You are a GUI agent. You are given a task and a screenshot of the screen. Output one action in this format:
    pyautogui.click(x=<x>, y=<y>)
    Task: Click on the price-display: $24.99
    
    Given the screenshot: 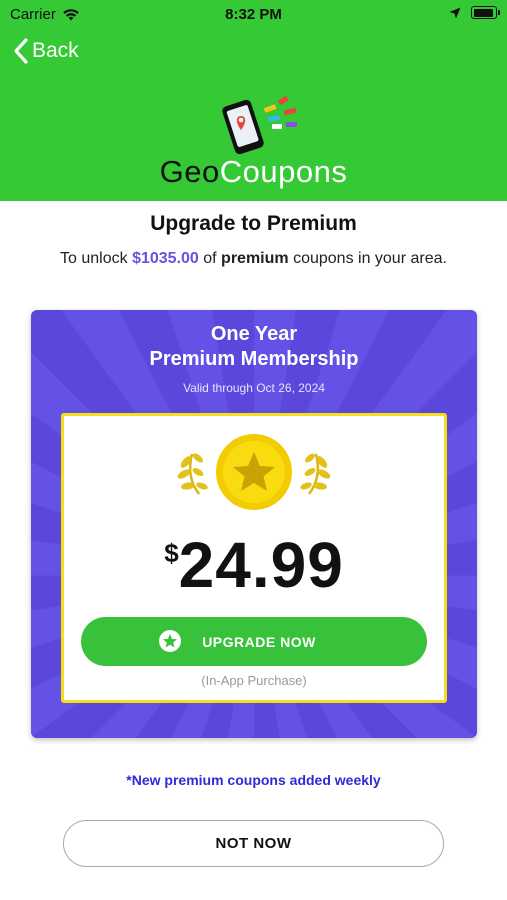 What is the action you would take?
    pyautogui.click(x=254, y=565)
    